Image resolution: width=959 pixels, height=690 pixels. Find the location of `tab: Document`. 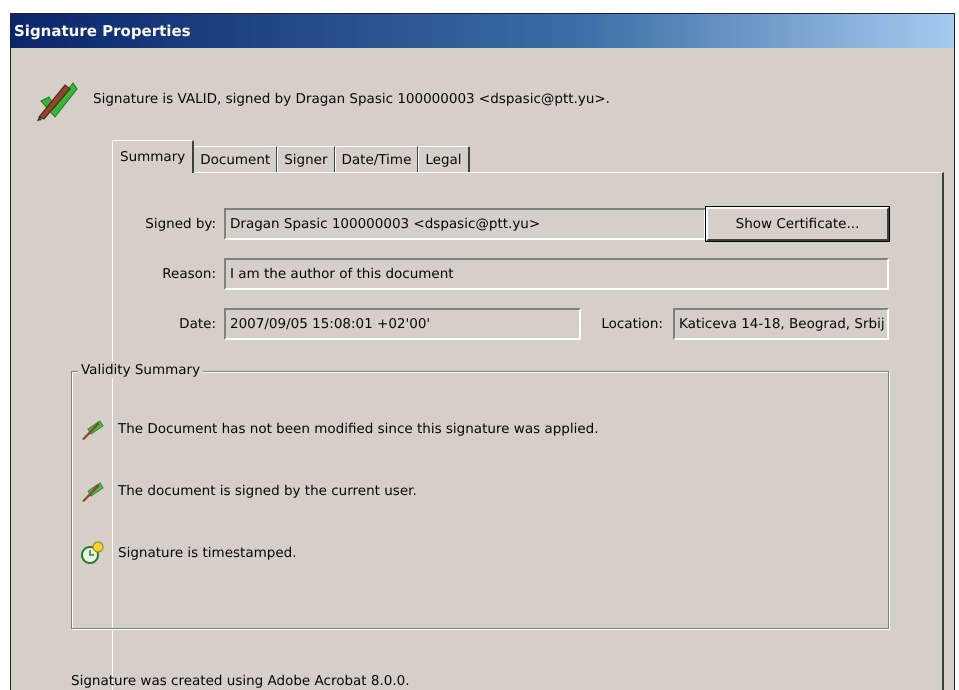

tab: Document is located at coordinates (235, 159).